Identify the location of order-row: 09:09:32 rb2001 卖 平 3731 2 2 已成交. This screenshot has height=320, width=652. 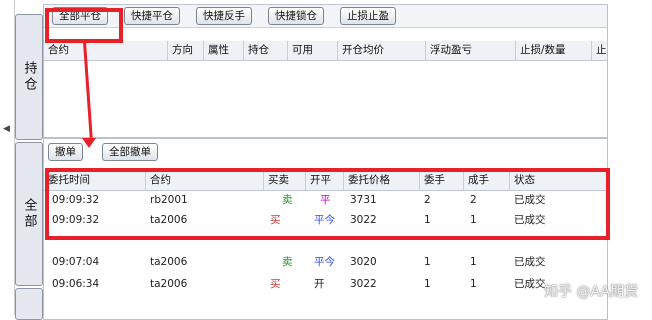
(325, 200).